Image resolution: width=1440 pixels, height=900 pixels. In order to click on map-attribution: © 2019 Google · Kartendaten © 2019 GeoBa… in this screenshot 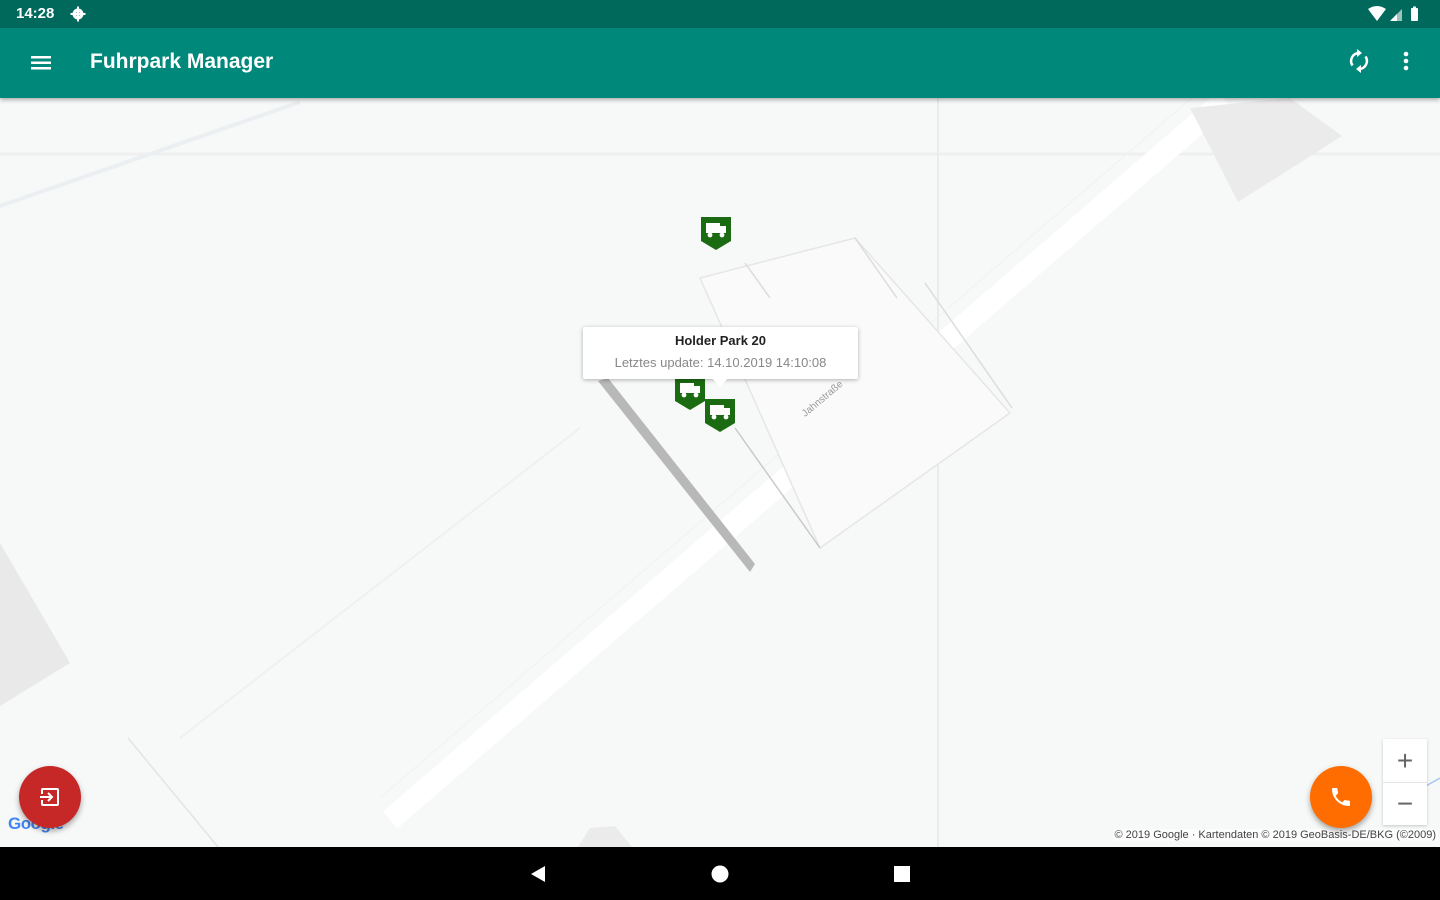, I will do `click(1275, 835)`.